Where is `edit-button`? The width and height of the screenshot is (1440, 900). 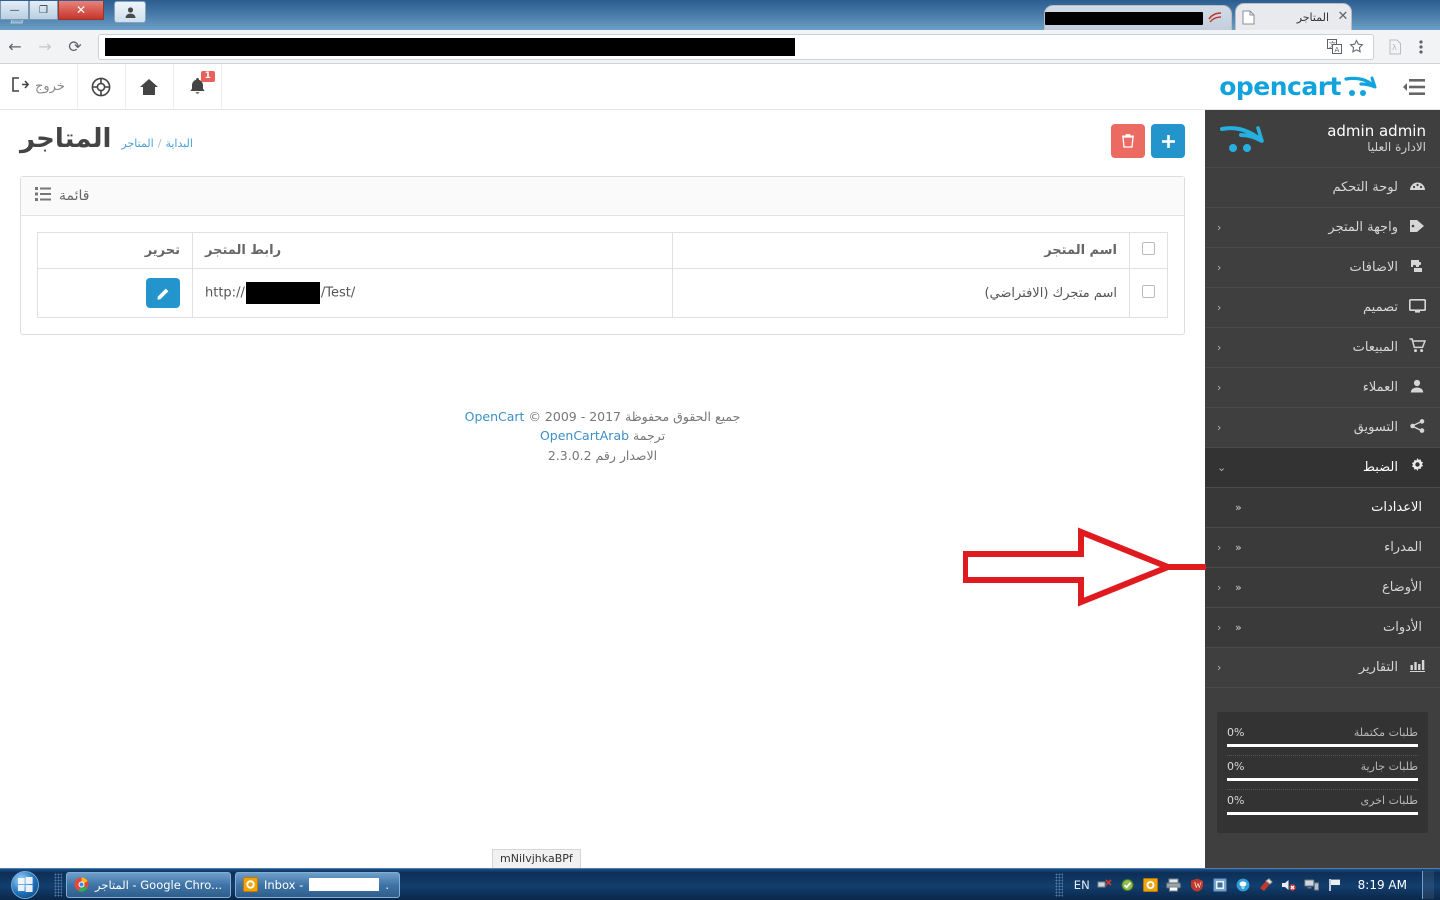
edit-button is located at coordinates (163, 293).